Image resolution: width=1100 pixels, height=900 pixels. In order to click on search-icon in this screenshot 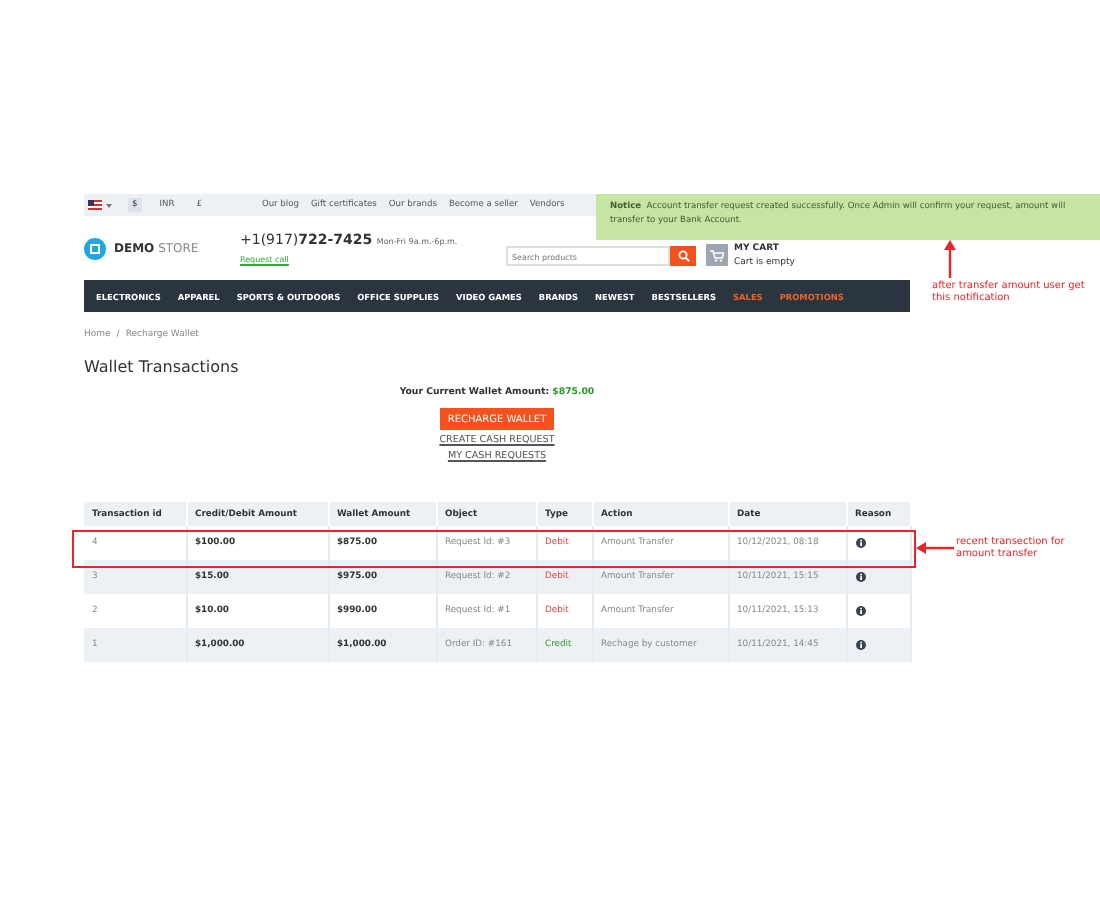, I will do `click(683, 256)`.